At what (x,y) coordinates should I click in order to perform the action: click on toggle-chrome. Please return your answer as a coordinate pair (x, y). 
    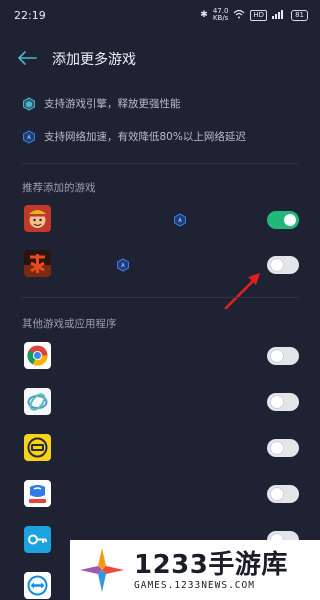
    Looking at the image, I should click on (283, 356).